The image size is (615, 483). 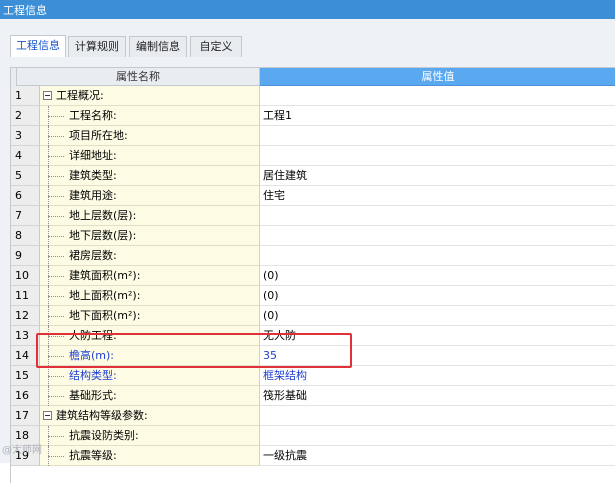 What do you see at coordinates (150, 156) in the screenshot?
I see `property-name-cell: 详细地址:` at bounding box center [150, 156].